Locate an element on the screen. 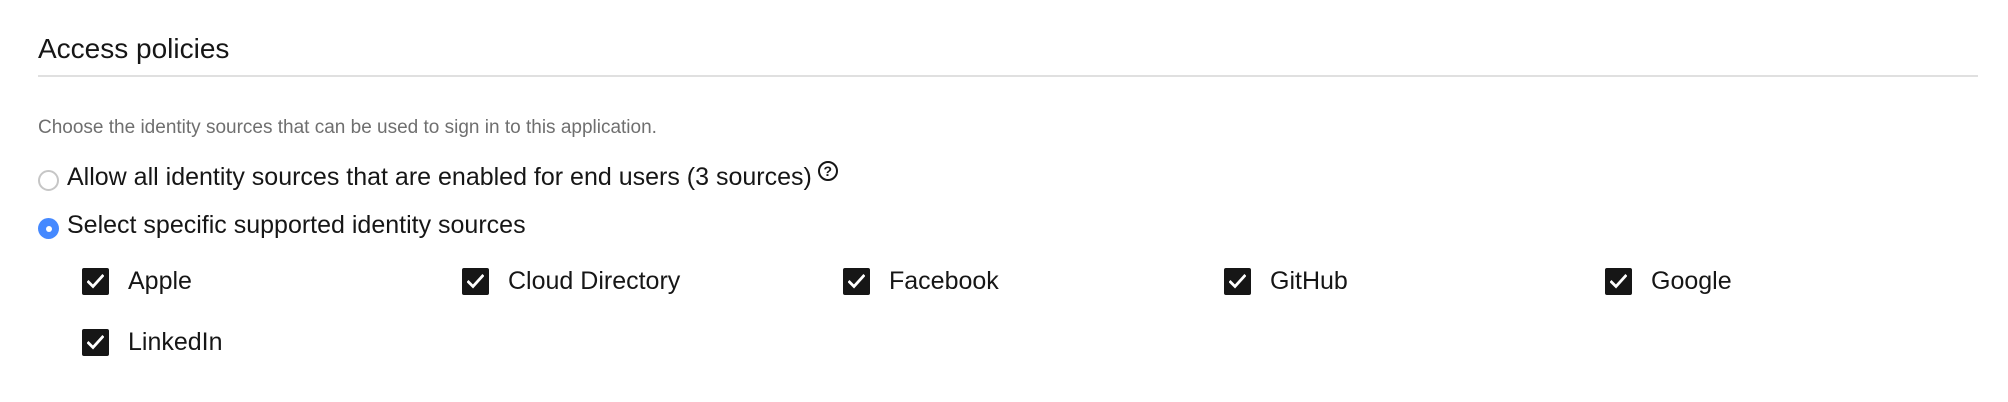 The height and width of the screenshot is (402, 2008). radio-button-allow-all is located at coordinates (48, 180).